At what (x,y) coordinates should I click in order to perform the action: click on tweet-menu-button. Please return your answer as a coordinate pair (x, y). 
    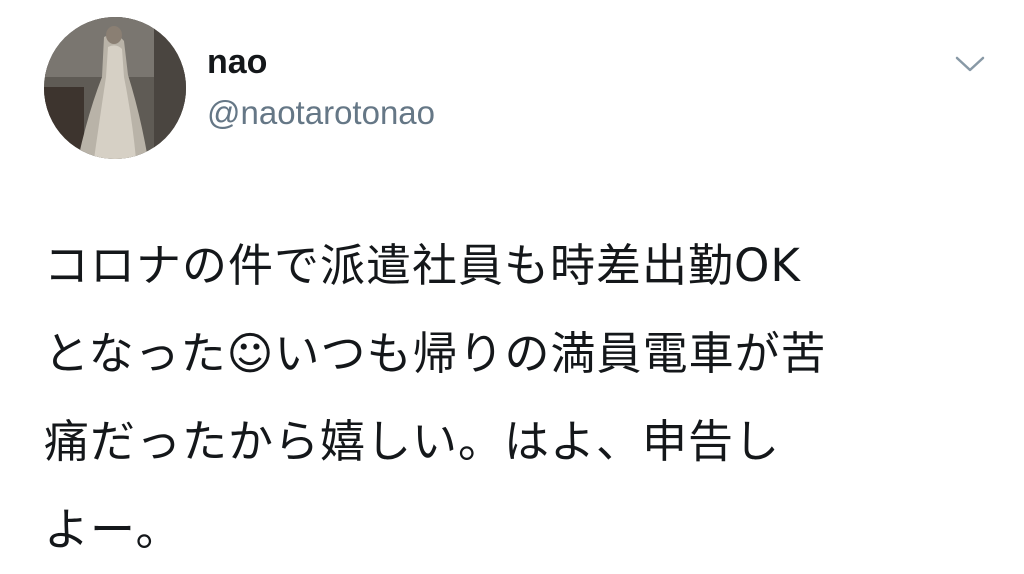
    Looking at the image, I should click on (970, 64).